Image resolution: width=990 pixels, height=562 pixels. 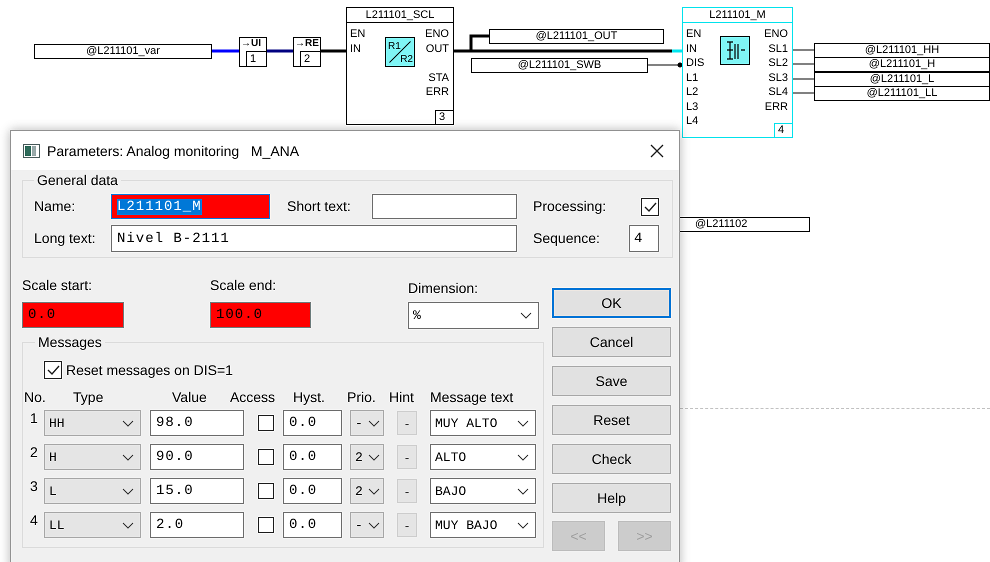 I want to click on dropdown: LL, so click(x=92, y=525).